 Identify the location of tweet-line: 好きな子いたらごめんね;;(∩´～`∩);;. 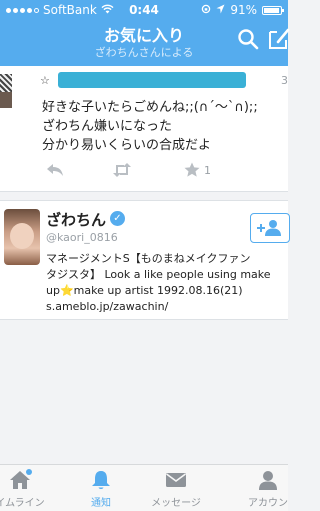
(150, 107).